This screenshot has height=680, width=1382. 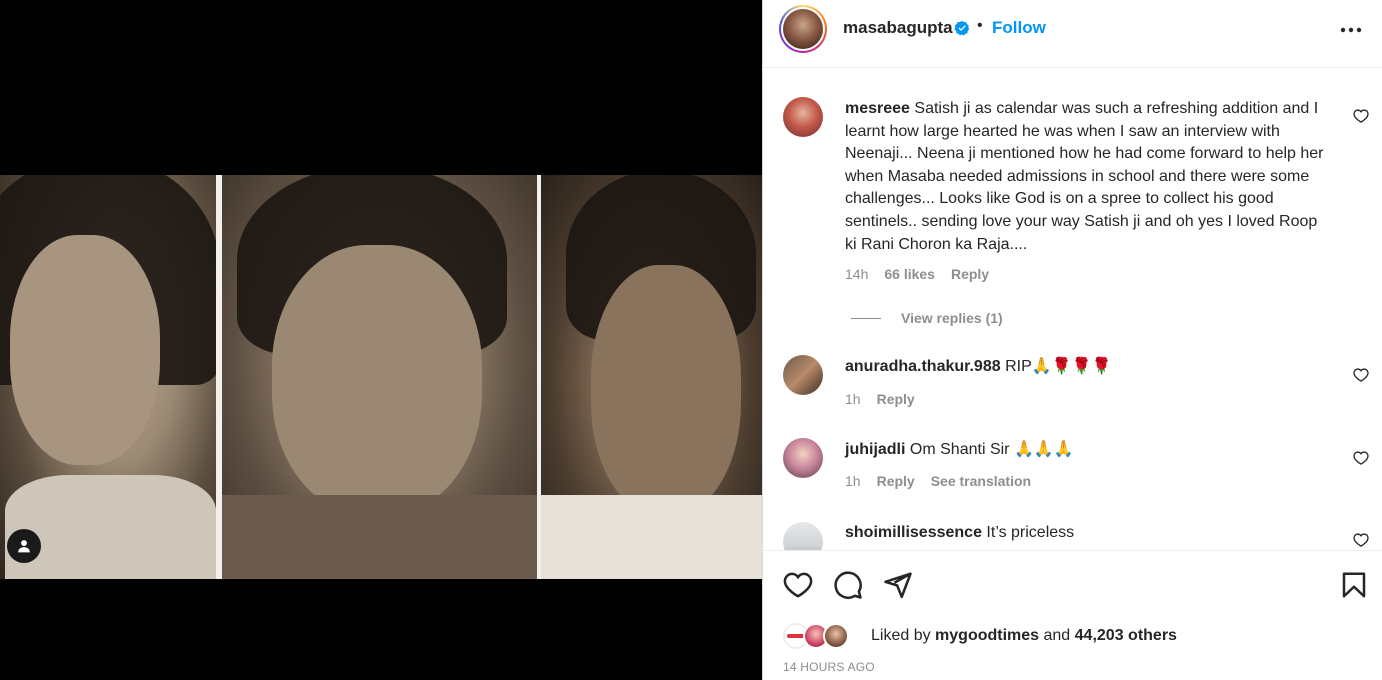 What do you see at coordinates (866, 318) in the screenshot?
I see `replies-divider` at bounding box center [866, 318].